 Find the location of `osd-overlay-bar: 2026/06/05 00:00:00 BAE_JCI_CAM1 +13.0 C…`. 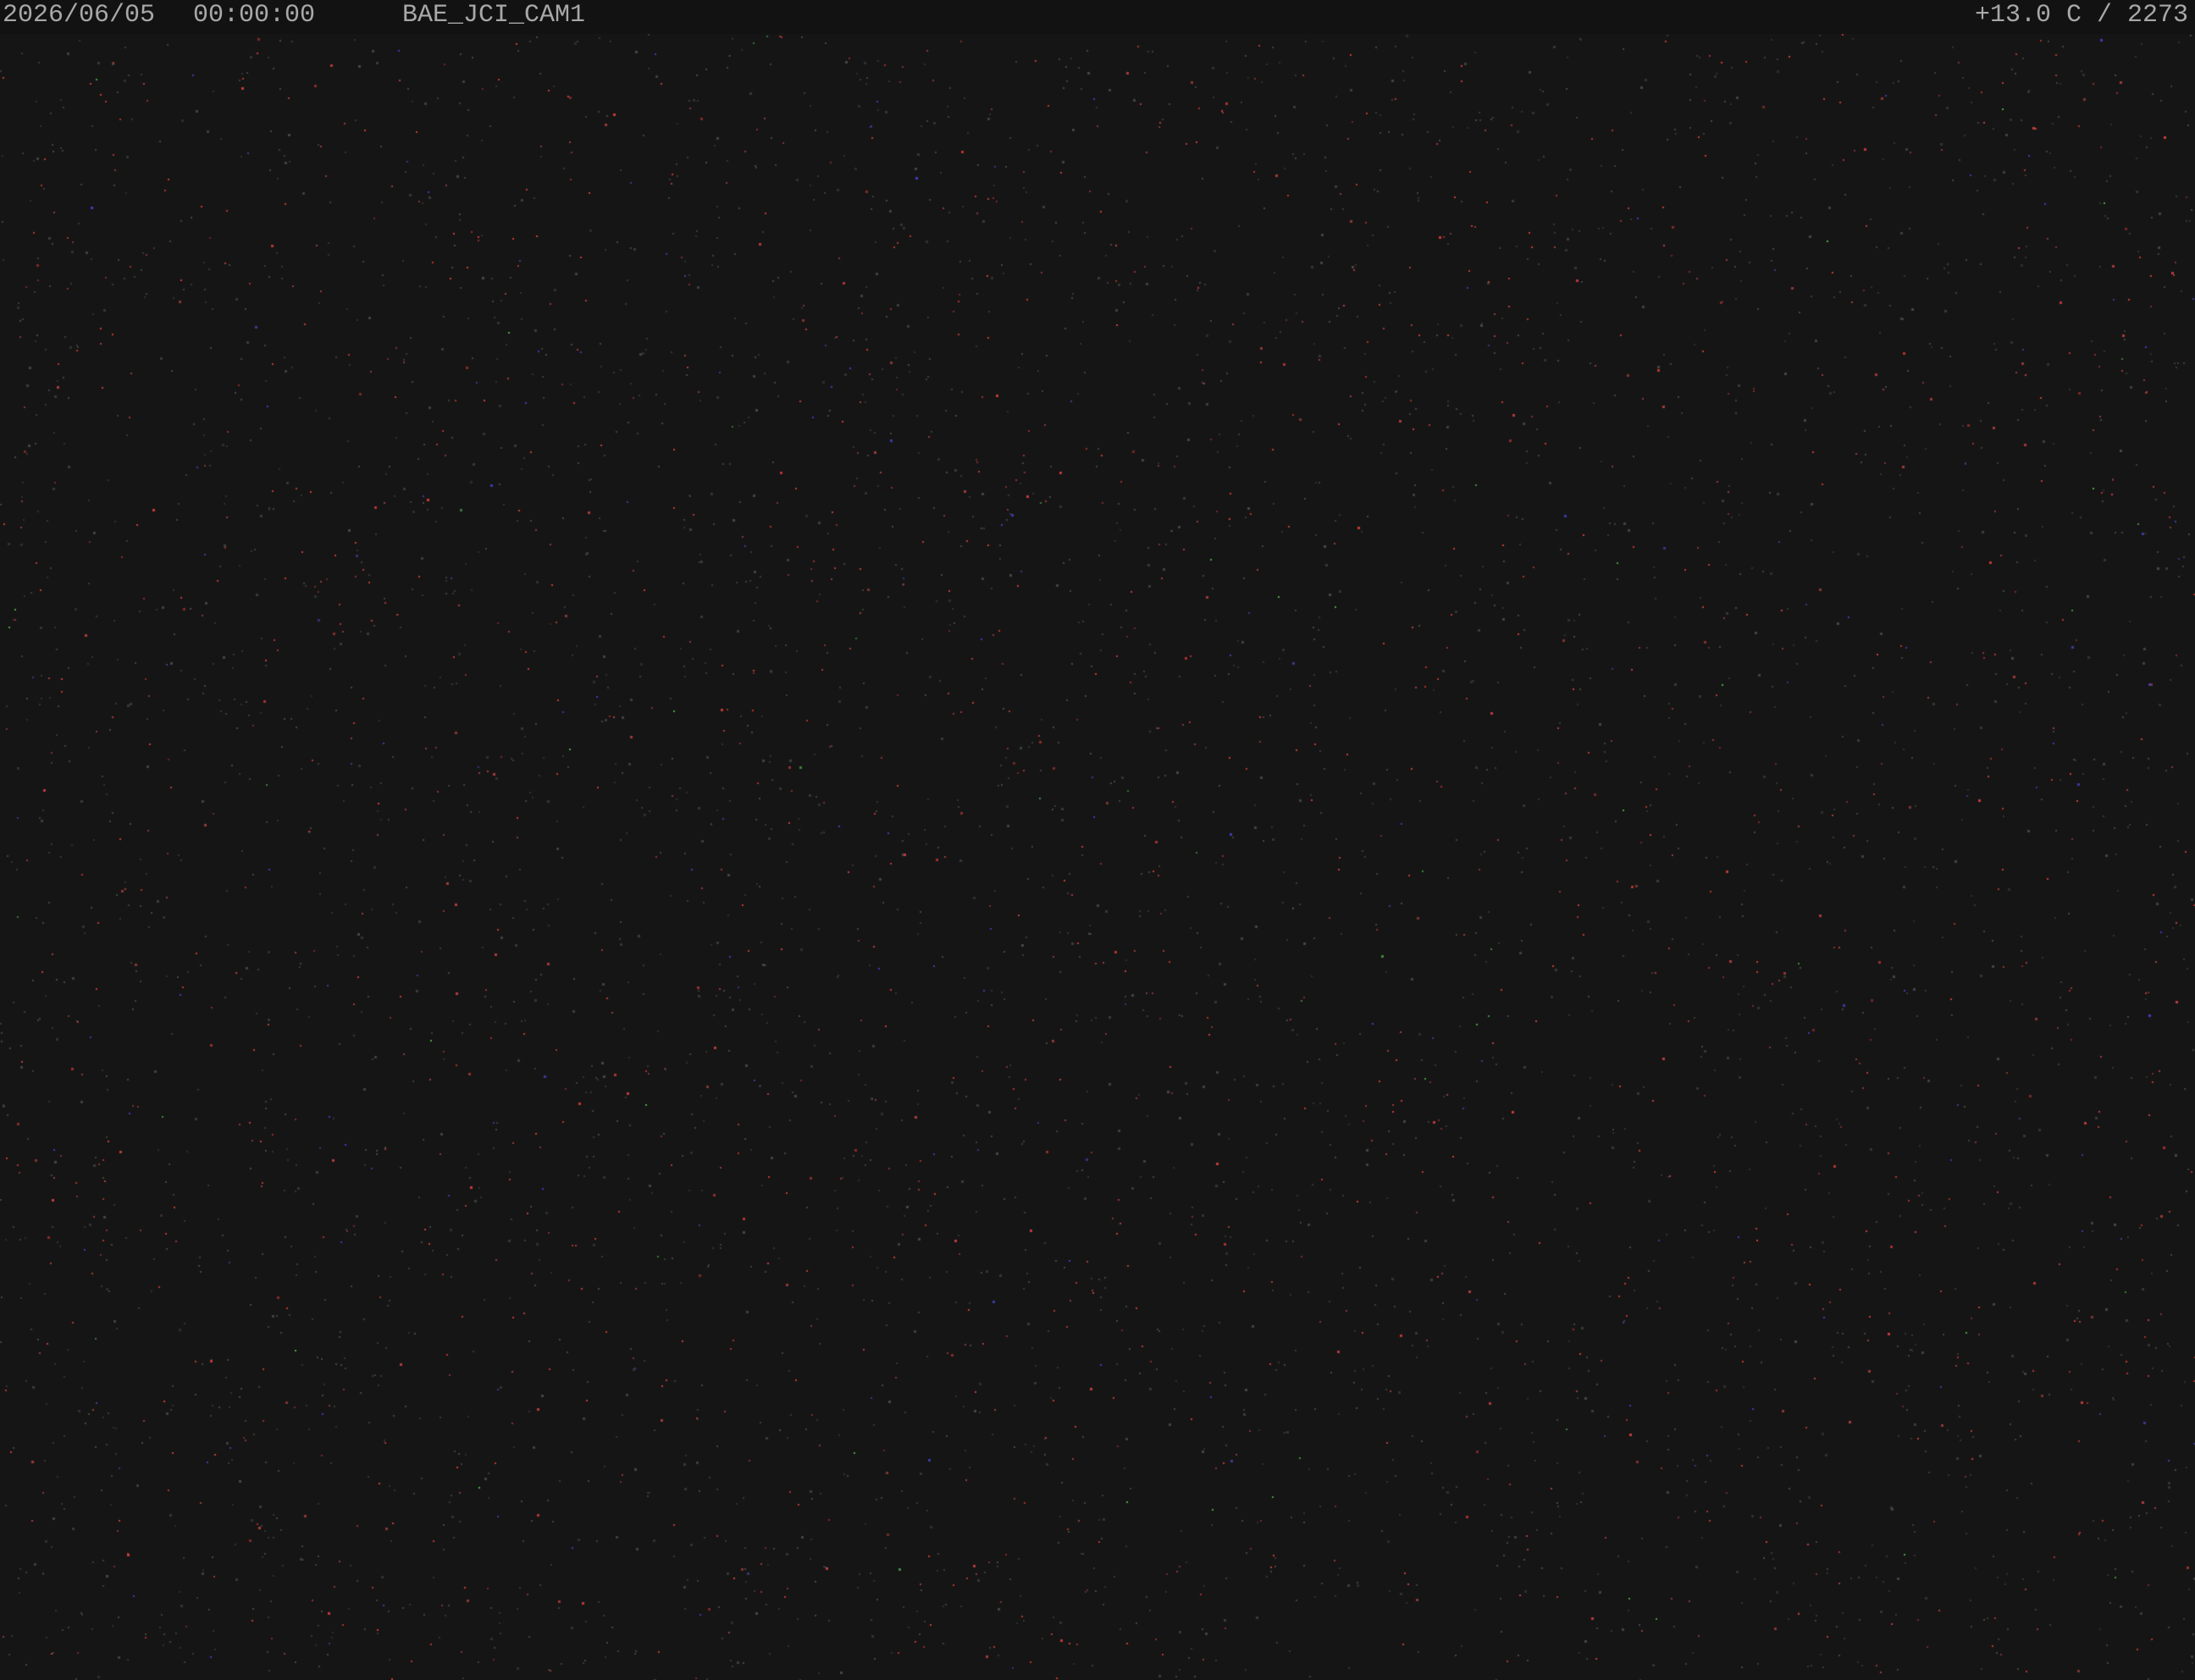

osd-overlay-bar: 2026/06/05 00:00:00 BAE_JCI_CAM1 +13.0 C… is located at coordinates (1097, 17).